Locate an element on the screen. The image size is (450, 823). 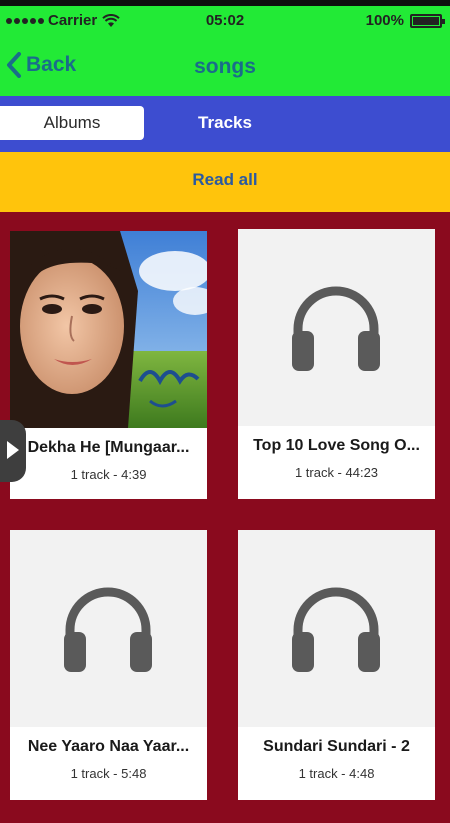
segmented-tabs: Albums Tracks is located at coordinates (225, 124).